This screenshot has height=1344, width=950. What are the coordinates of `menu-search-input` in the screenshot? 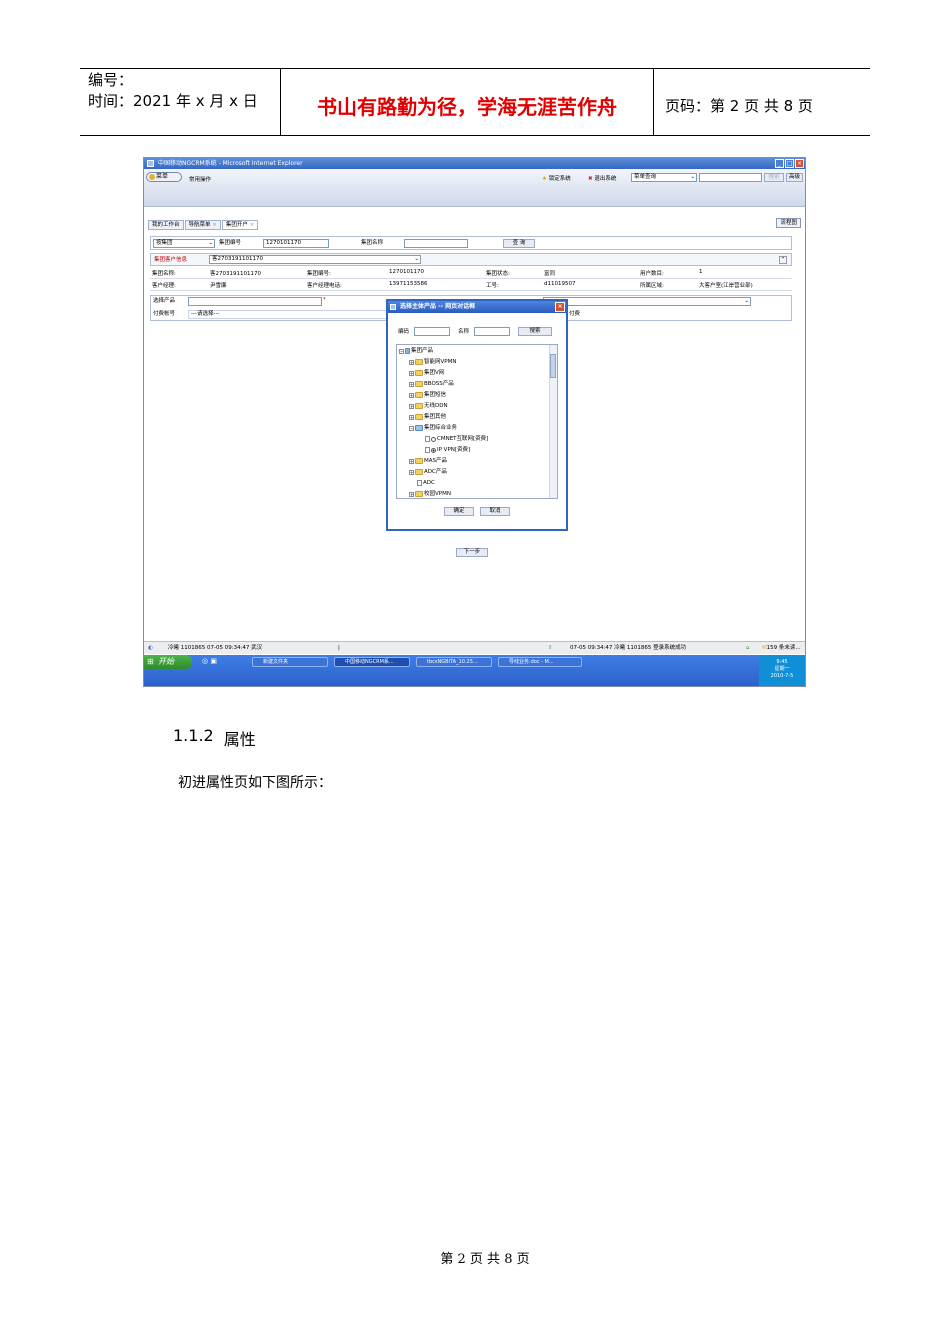 It's located at (730, 177).